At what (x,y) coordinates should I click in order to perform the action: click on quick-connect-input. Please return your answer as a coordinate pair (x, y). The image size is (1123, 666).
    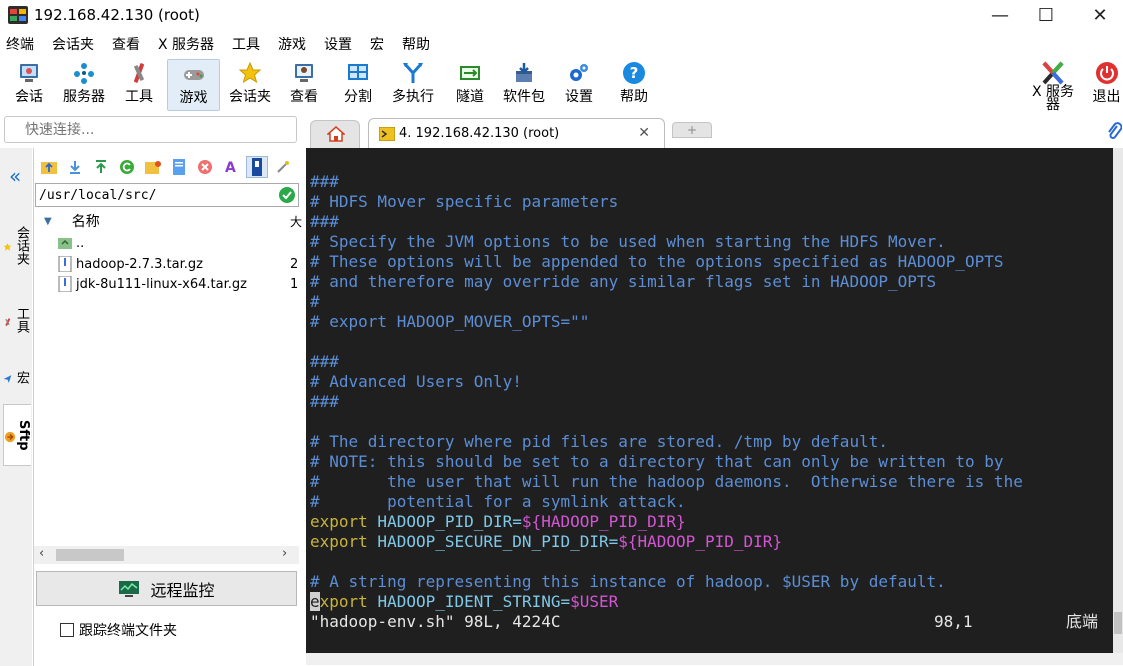
    Looking at the image, I should click on (150, 129).